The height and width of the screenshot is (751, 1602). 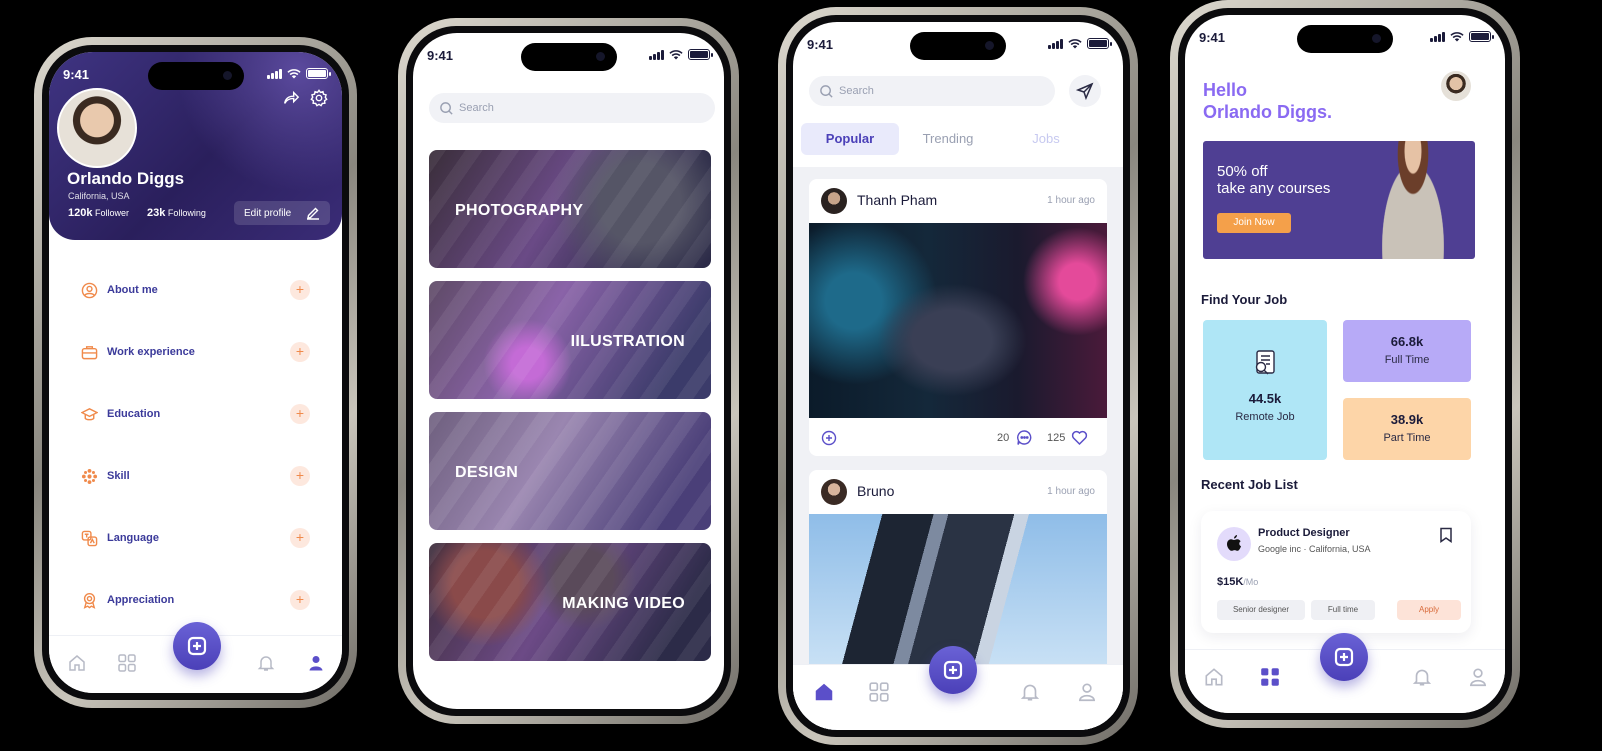 I want to click on promo-subtitle: take any courses, so click(x=1274, y=188).